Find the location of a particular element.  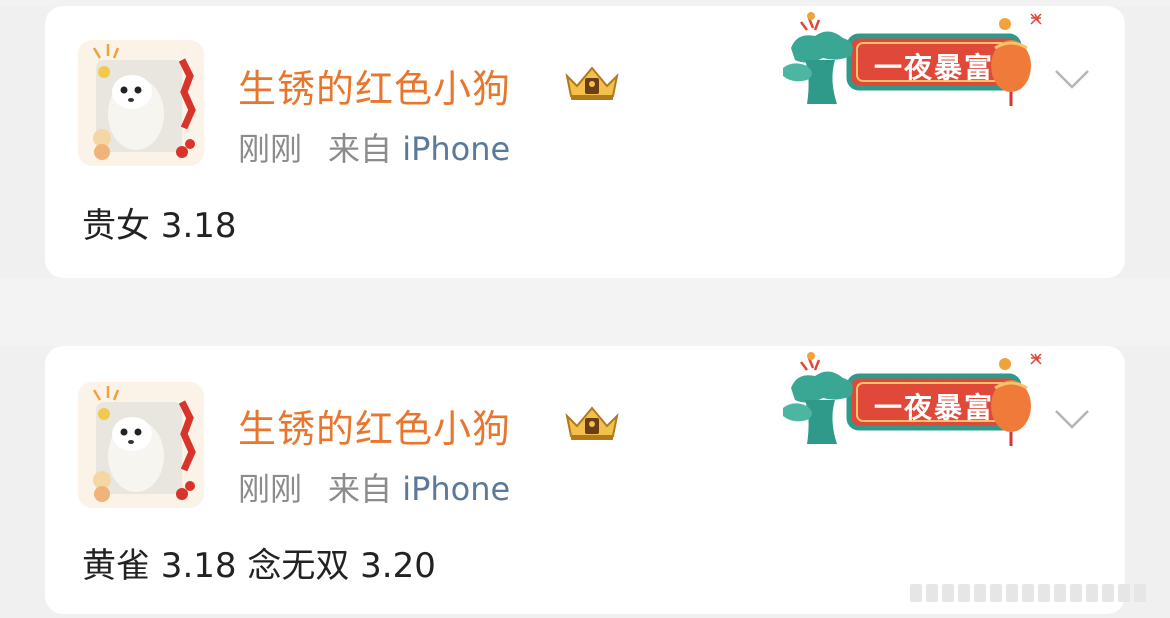

post-separator is located at coordinates (585, 312).